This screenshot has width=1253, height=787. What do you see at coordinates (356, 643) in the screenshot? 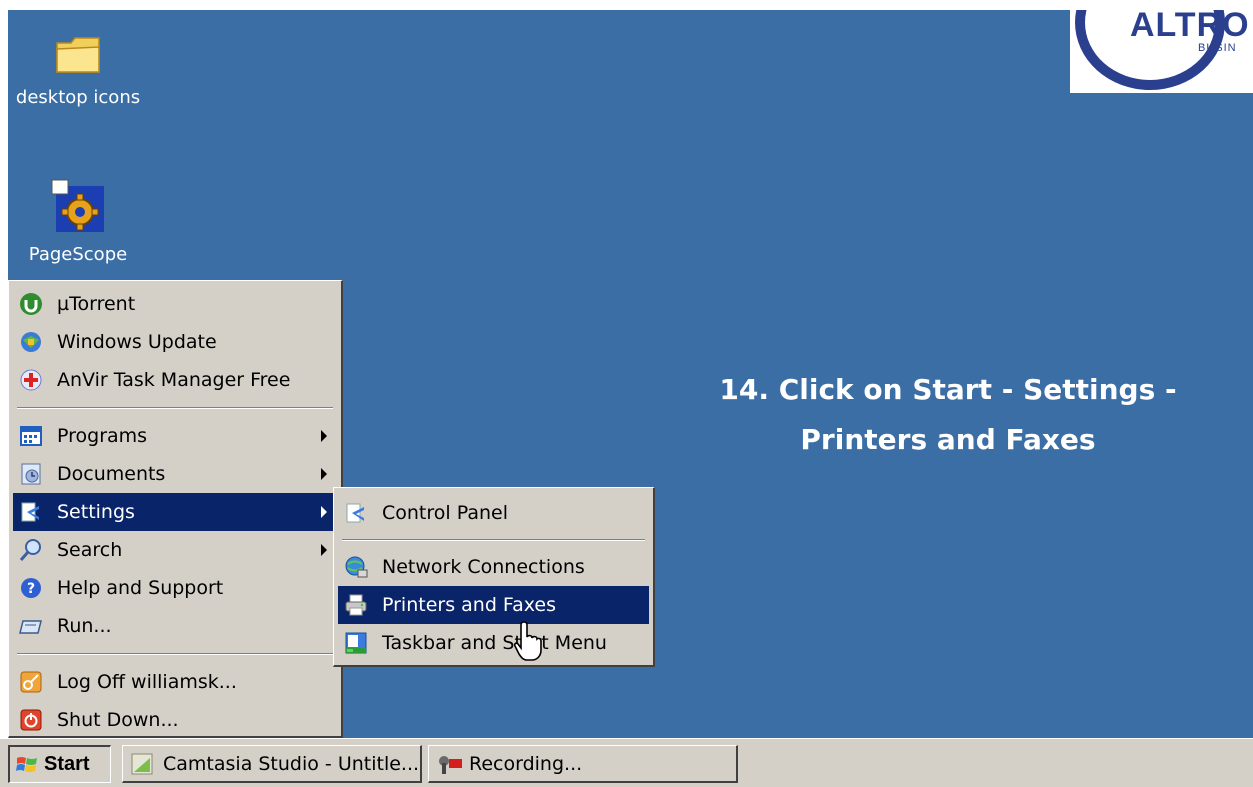
I see `taskbar-icon` at bounding box center [356, 643].